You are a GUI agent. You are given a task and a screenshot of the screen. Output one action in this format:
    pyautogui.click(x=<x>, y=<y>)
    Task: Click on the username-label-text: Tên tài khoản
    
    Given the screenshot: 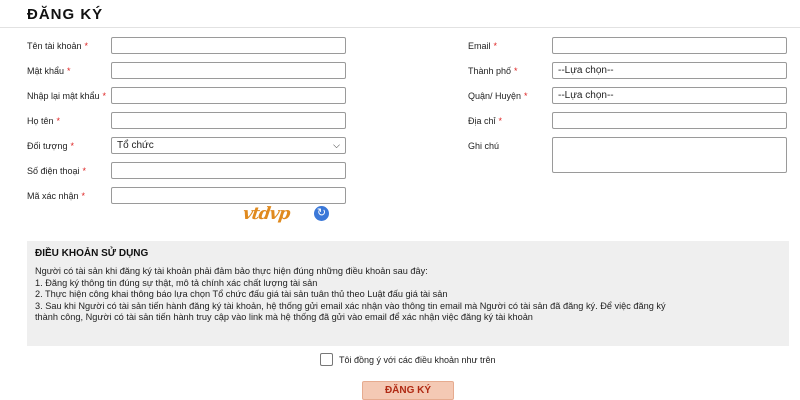 What is the action you would take?
    pyautogui.click(x=54, y=46)
    